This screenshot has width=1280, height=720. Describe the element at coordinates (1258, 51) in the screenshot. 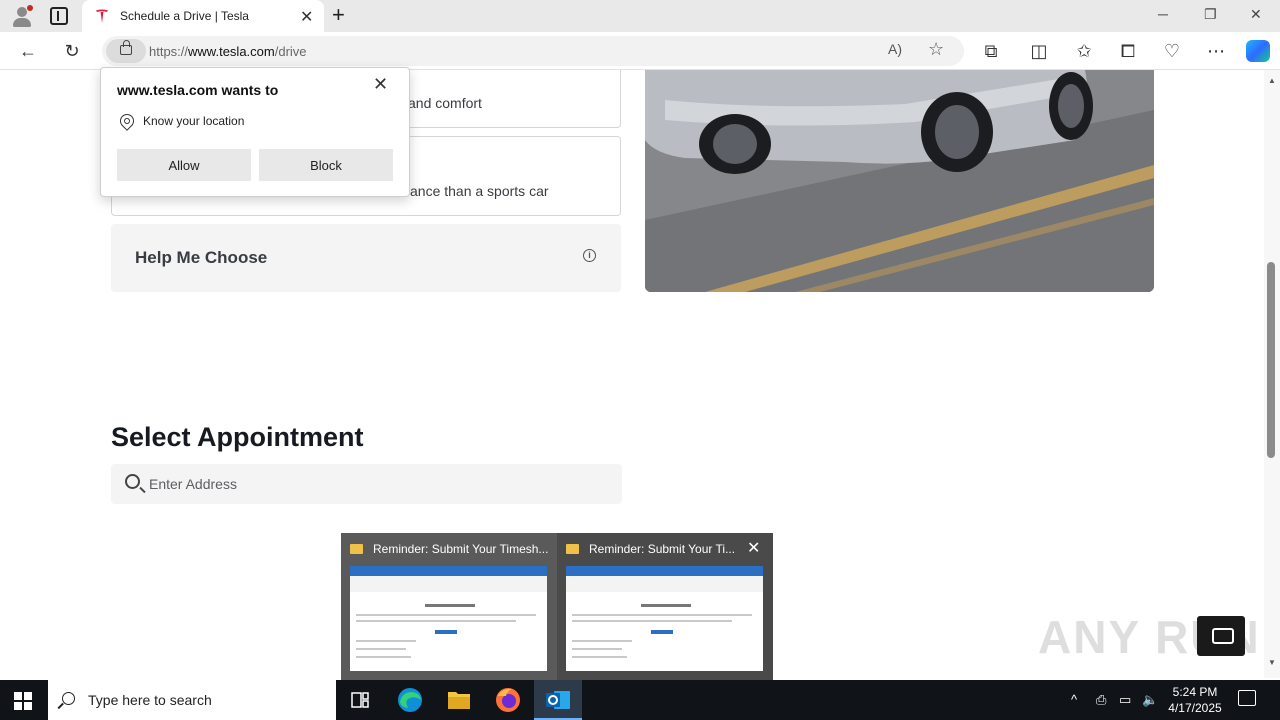

I see `copilot-icon` at that location.